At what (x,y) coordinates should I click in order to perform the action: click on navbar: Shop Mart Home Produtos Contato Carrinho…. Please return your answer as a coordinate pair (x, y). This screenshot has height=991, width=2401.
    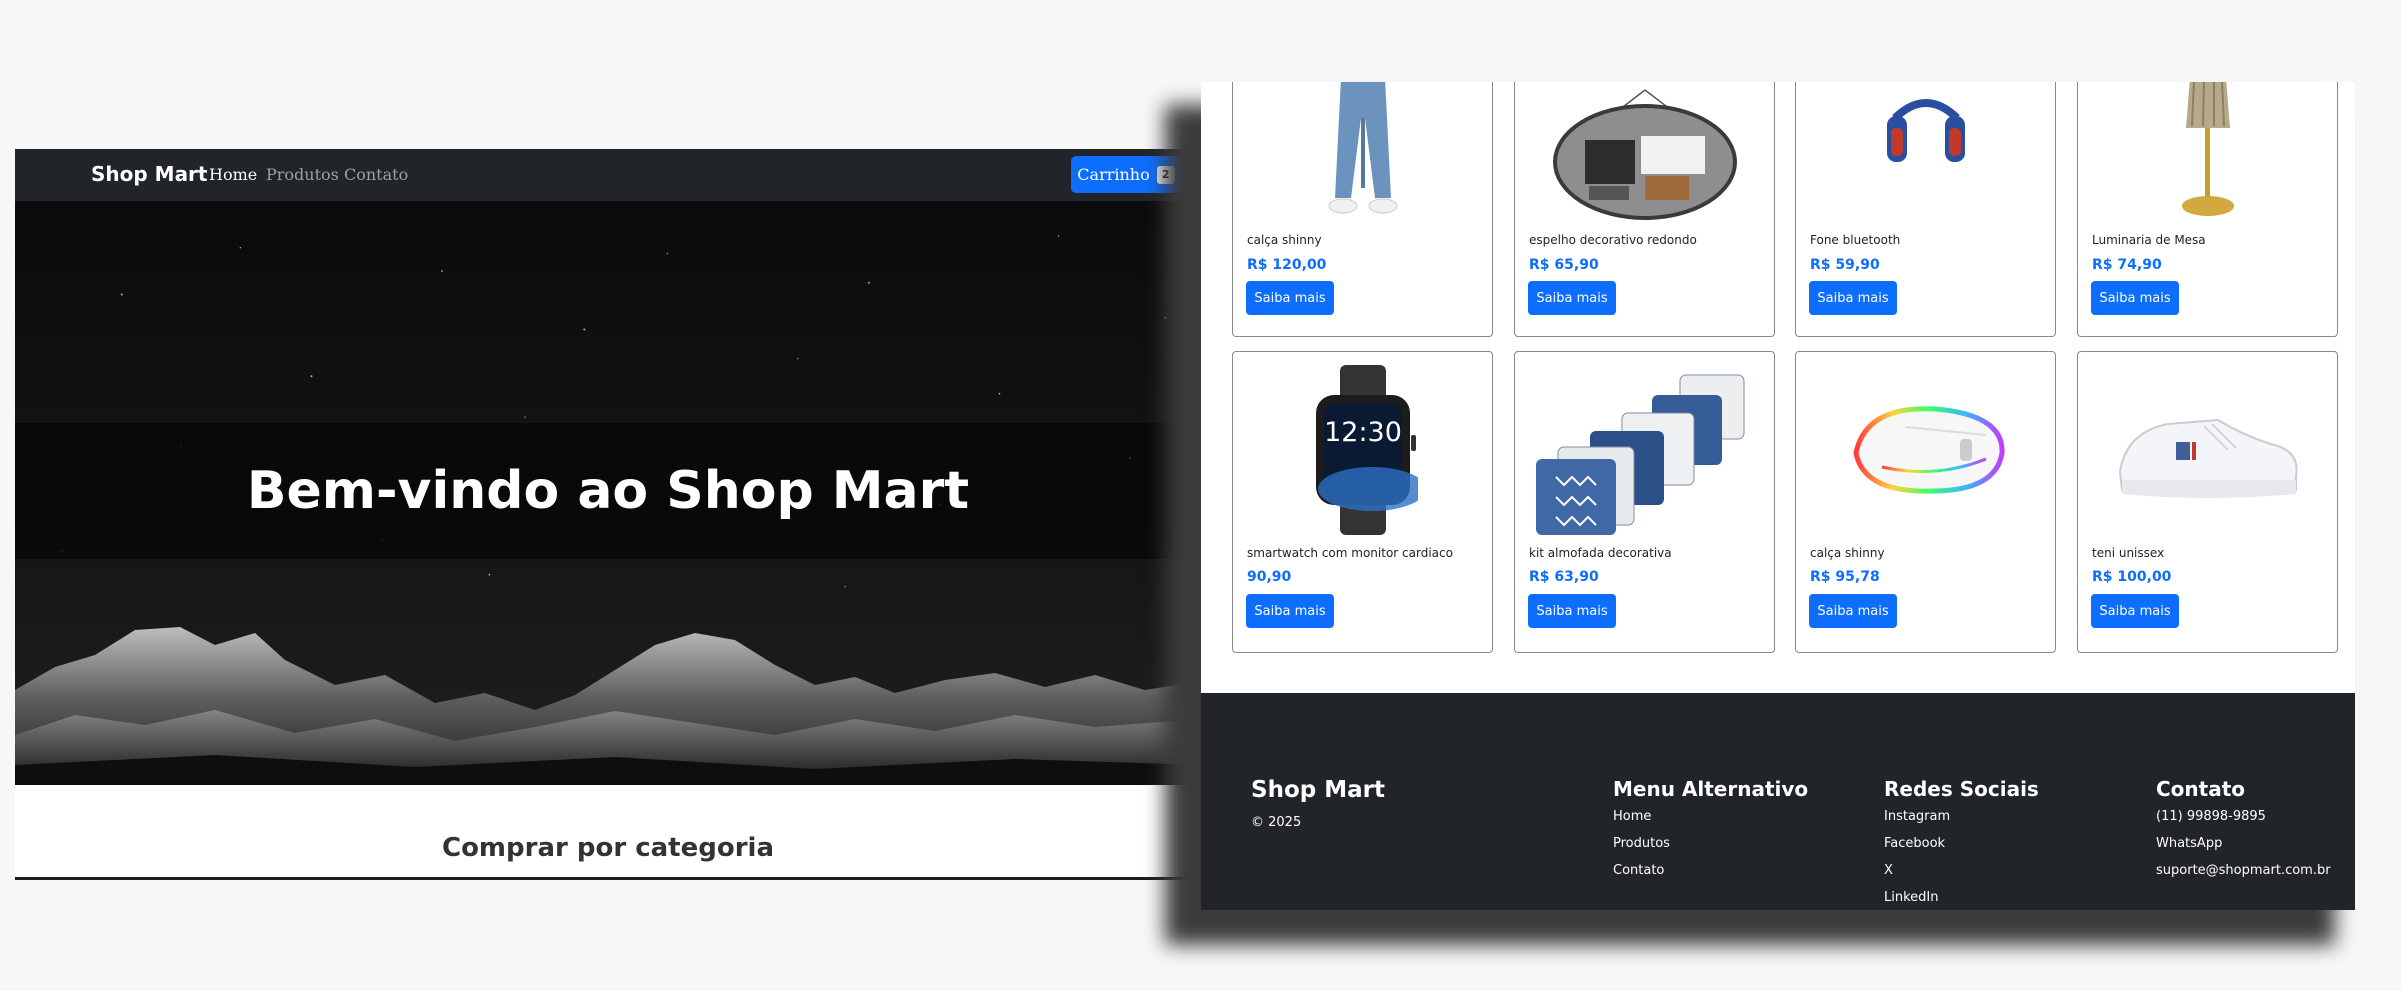
    Looking at the image, I should click on (608, 175).